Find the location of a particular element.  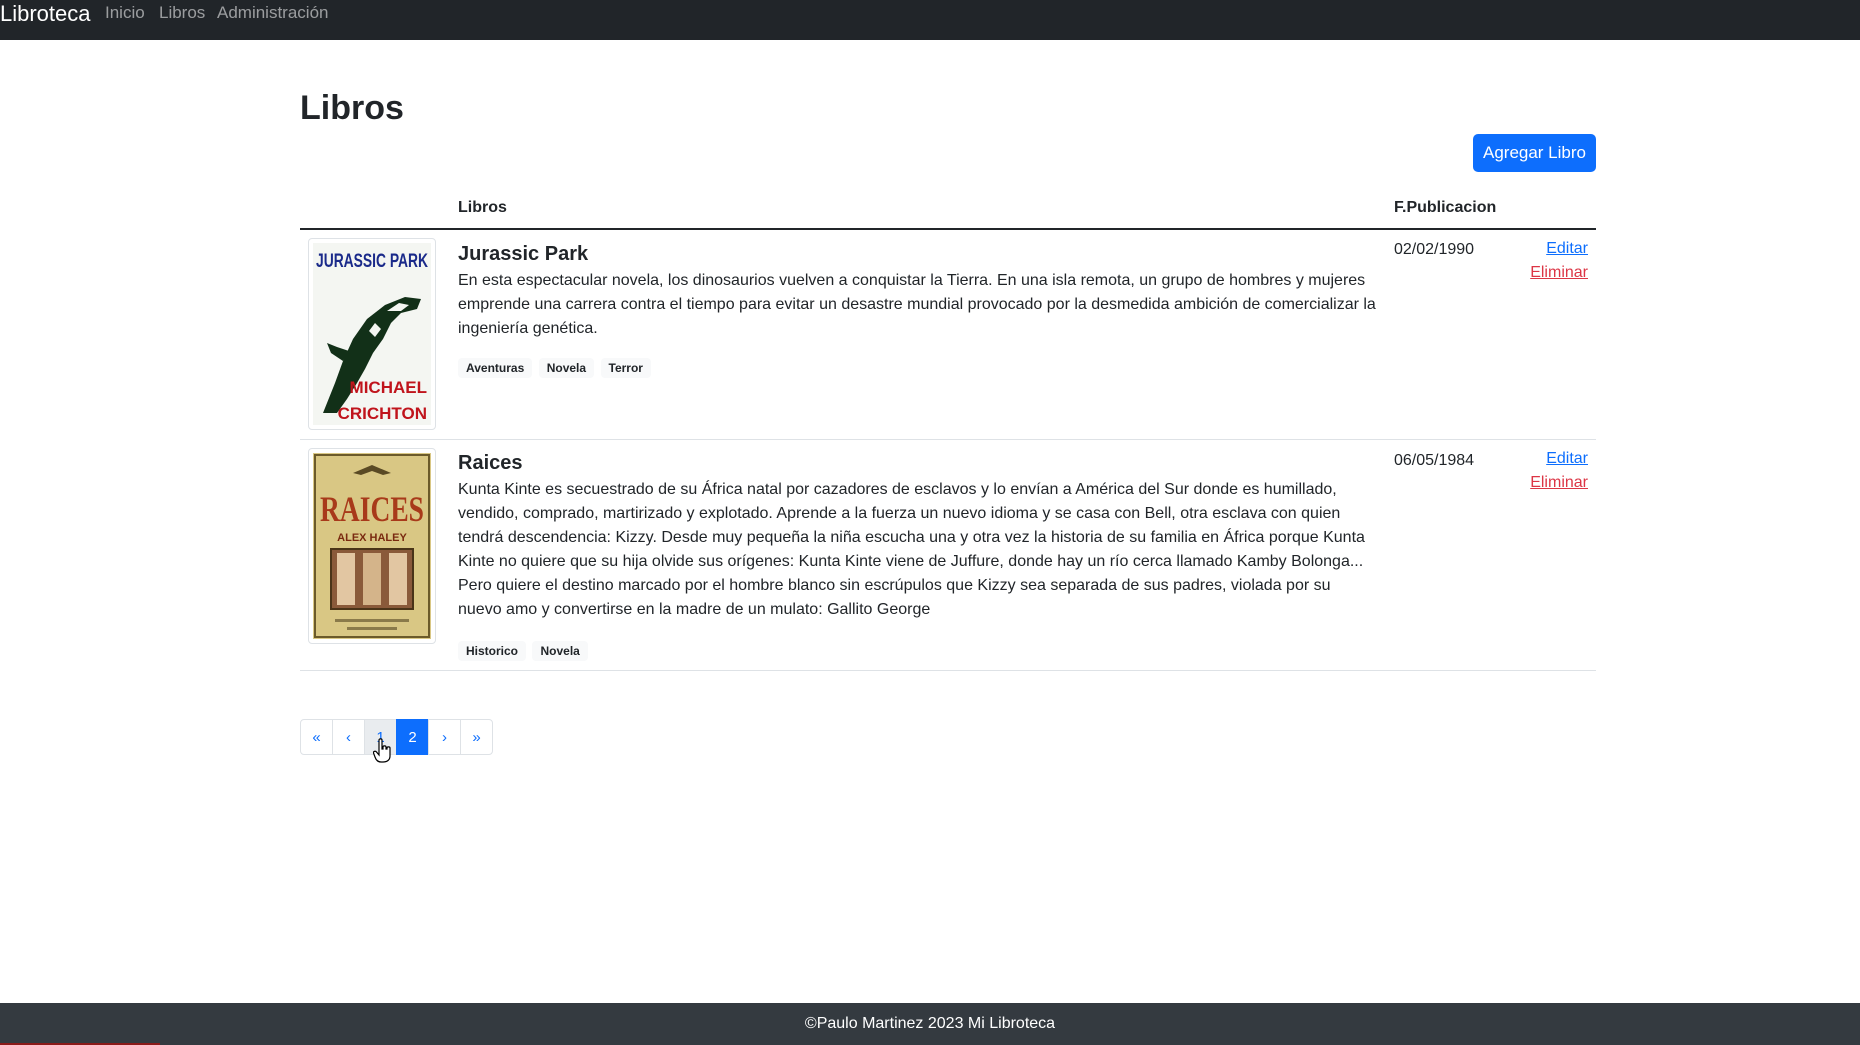

publication-date: 02/02/1990 is located at coordinates (1434, 249).